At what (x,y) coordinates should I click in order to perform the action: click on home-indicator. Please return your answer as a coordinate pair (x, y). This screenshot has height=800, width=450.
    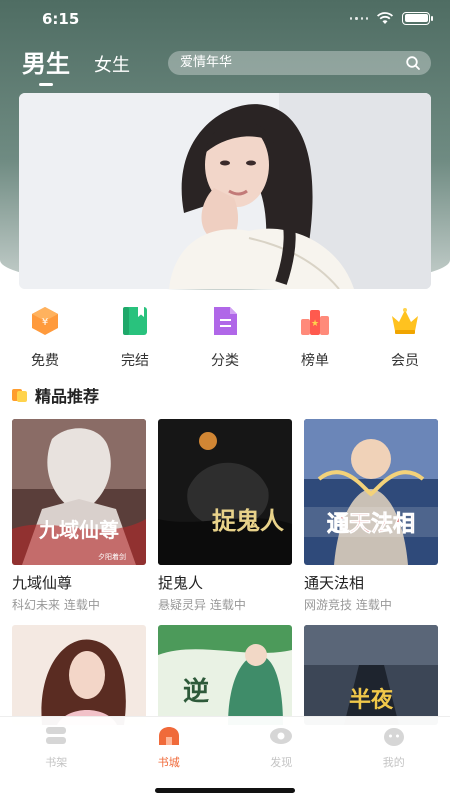
    Looking at the image, I should click on (225, 790).